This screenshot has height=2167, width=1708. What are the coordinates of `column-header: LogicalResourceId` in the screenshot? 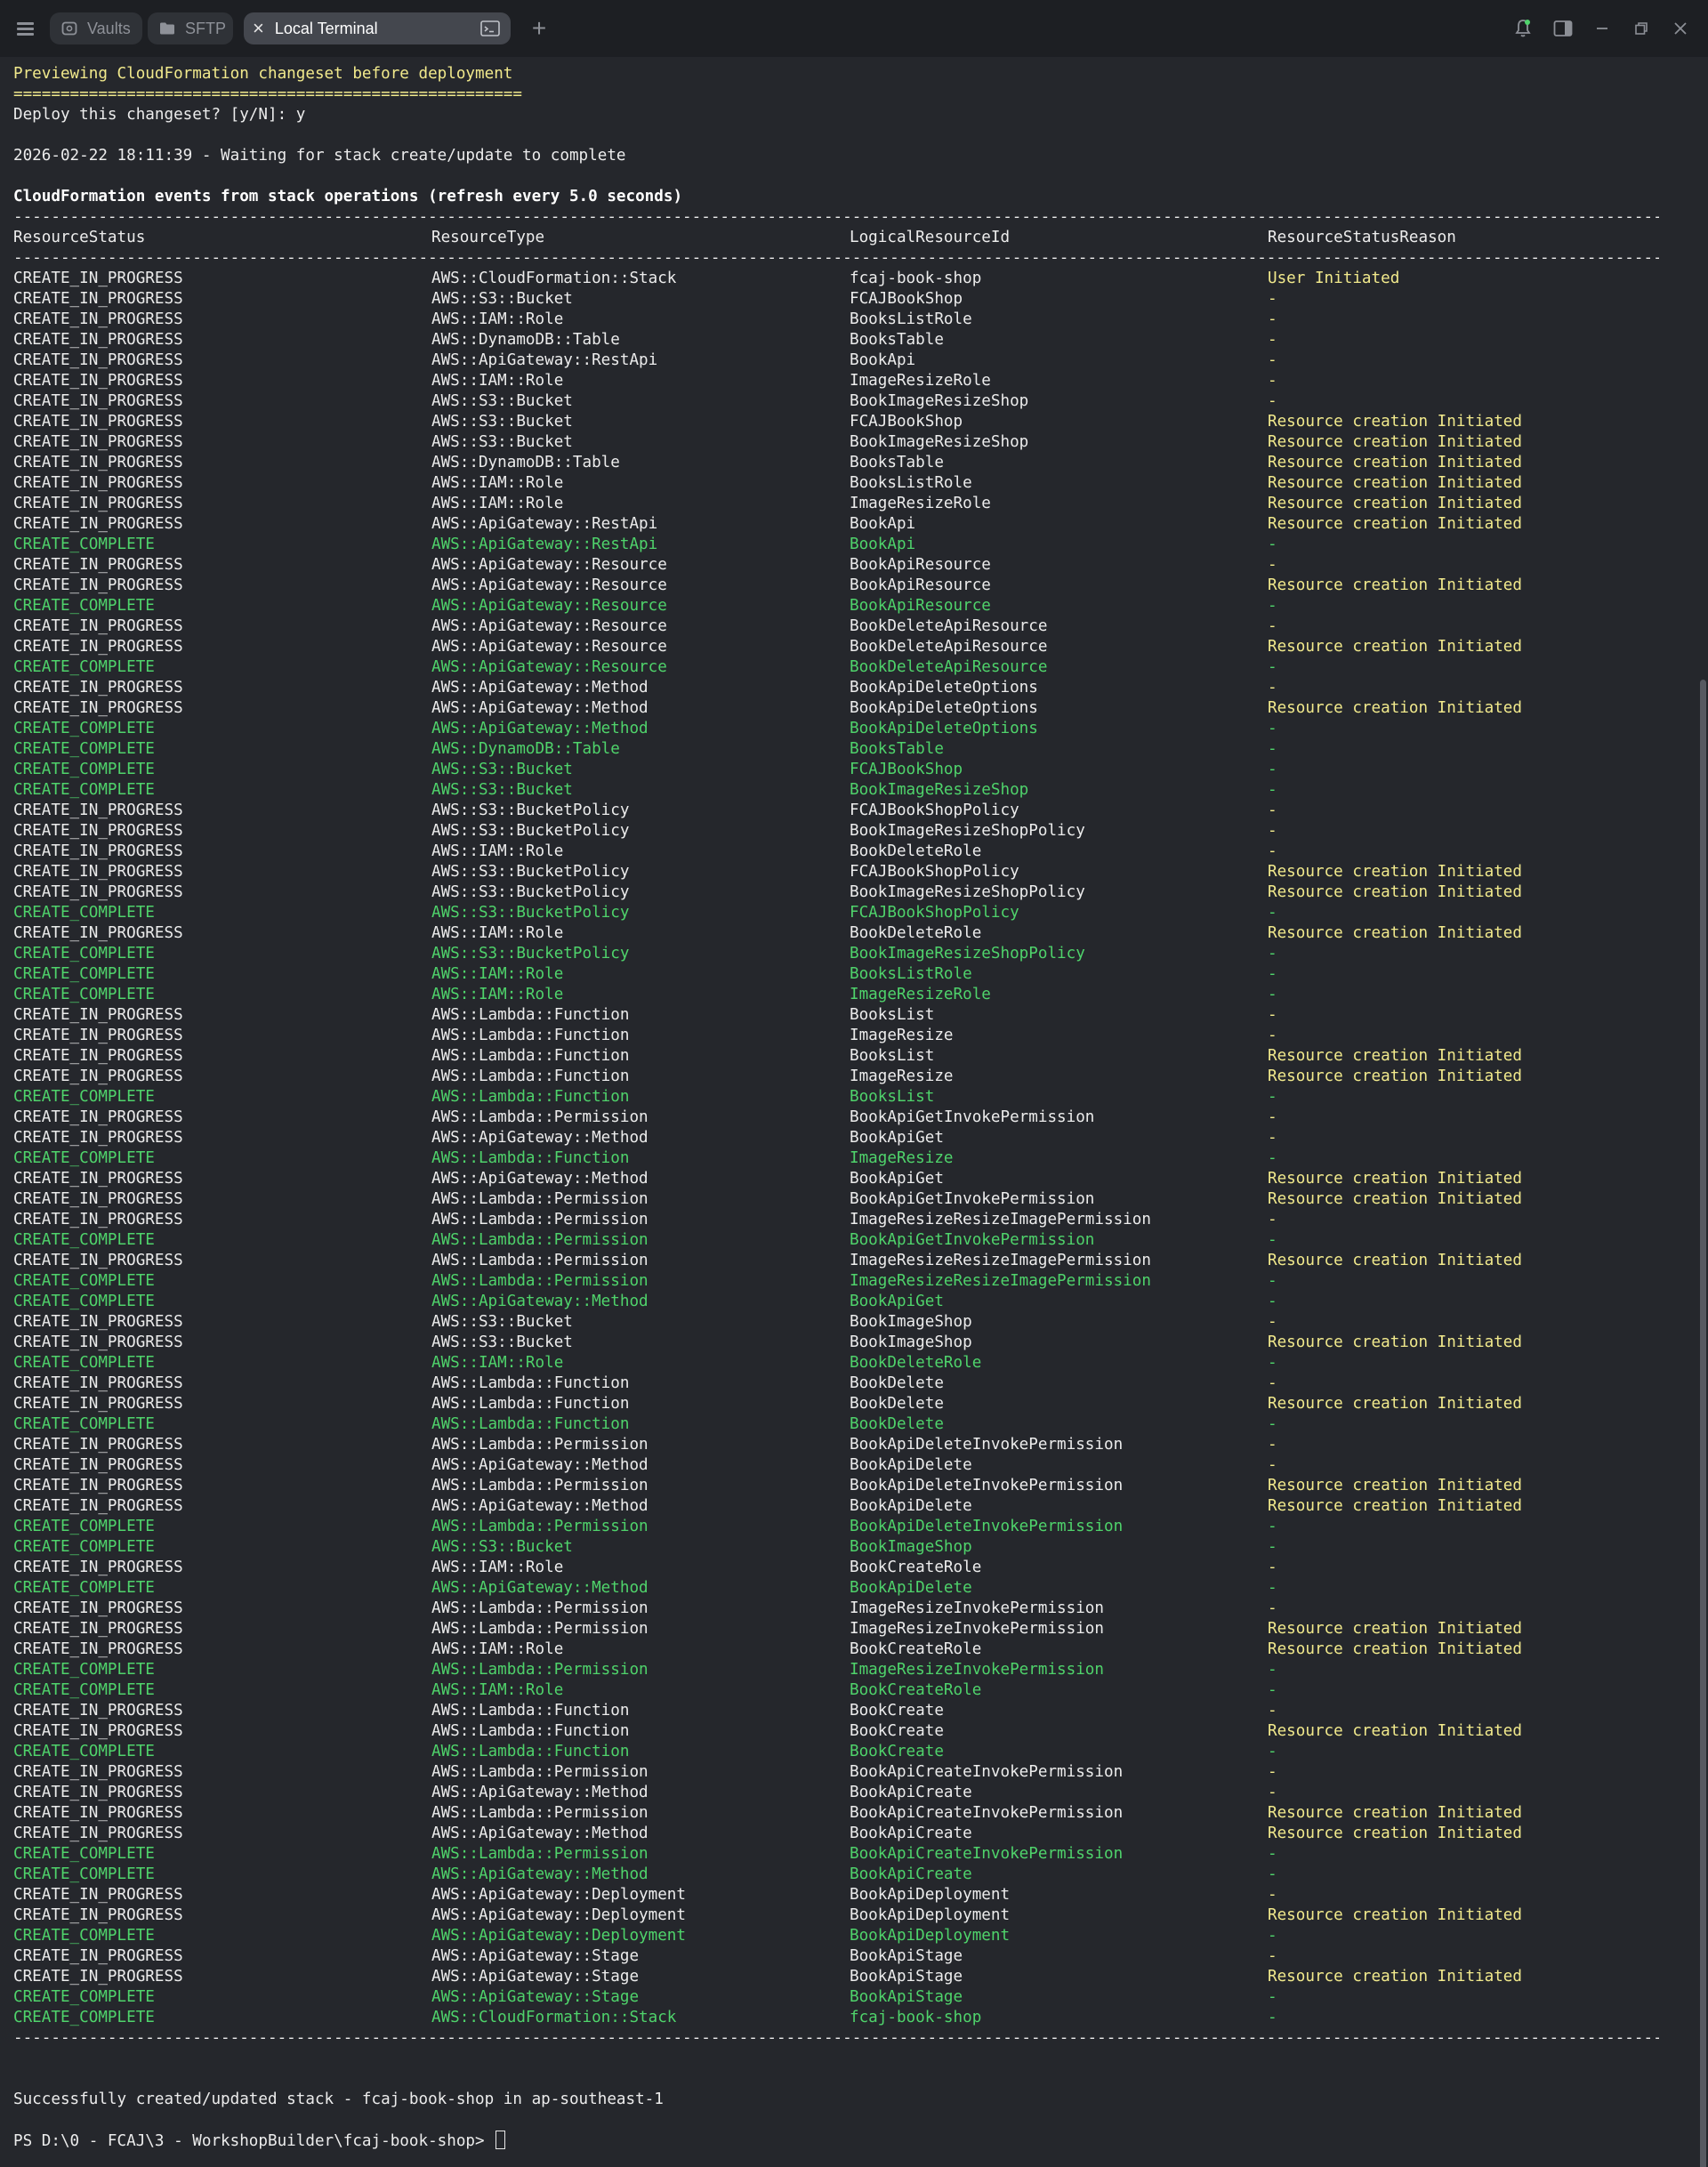 It's located at (930, 237).